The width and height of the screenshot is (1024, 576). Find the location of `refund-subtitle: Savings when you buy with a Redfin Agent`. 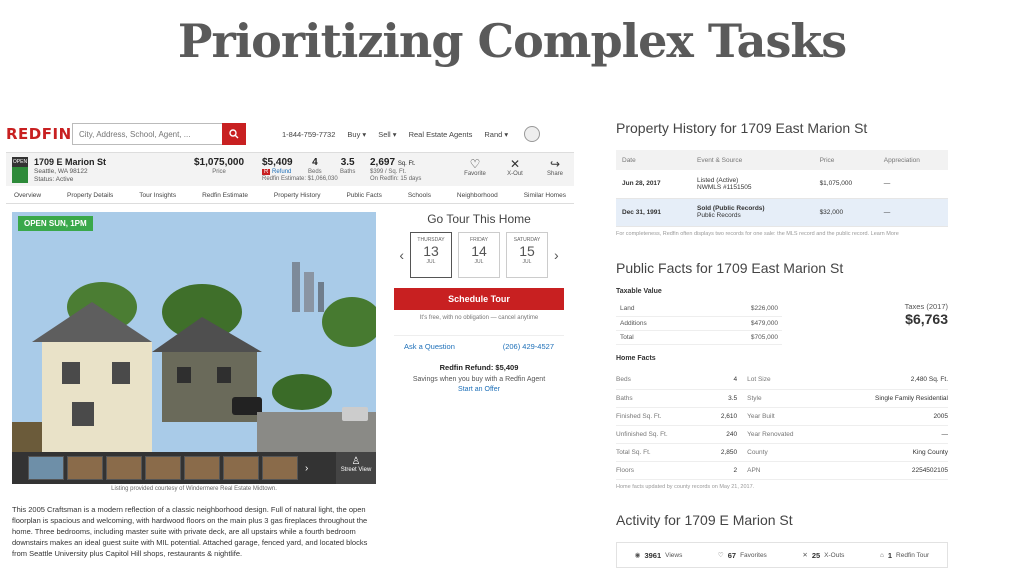

refund-subtitle: Savings when you buy with a Redfin Agent is located at coordinates (479, 379).